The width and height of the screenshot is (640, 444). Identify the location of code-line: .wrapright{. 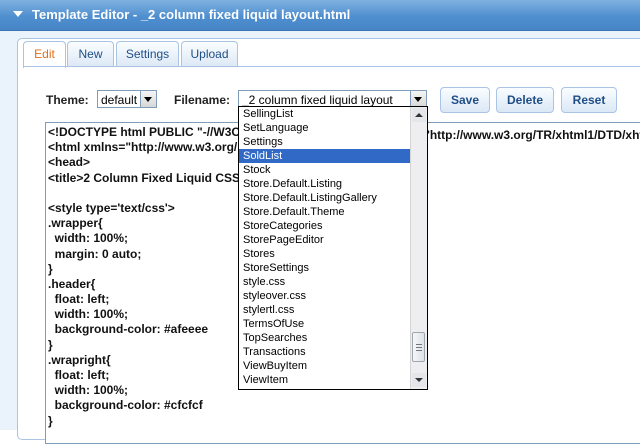
(79, 359).